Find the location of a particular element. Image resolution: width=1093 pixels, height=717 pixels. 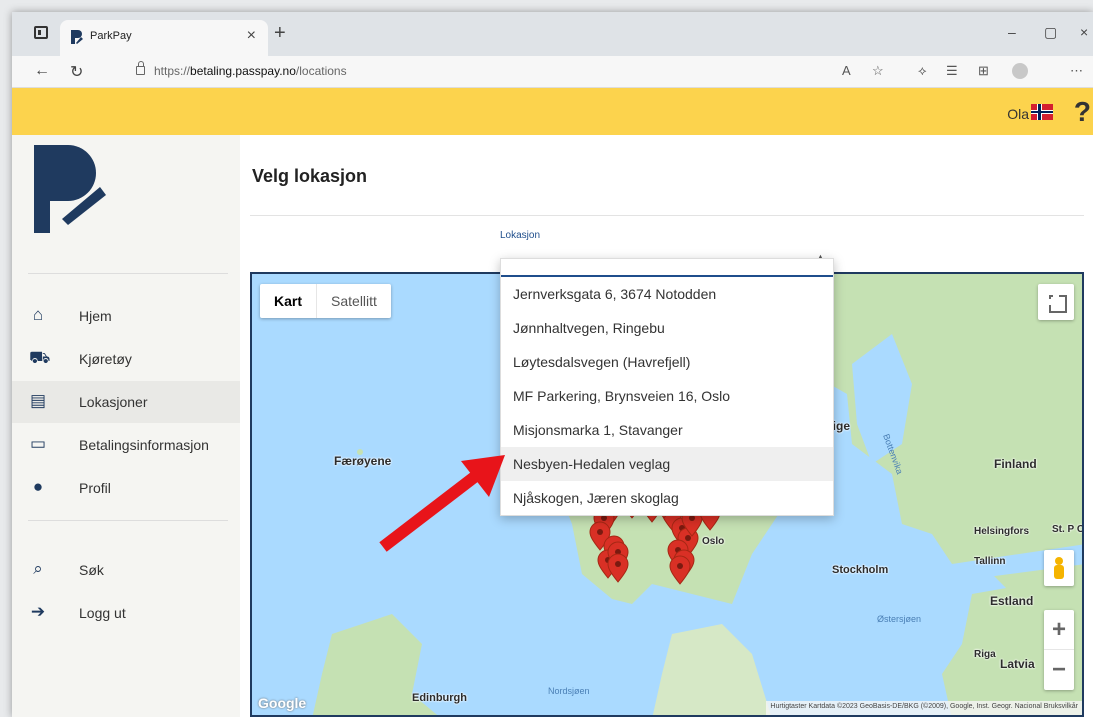

sidebar-item-label: Søk is located at coordinates (91, 570).